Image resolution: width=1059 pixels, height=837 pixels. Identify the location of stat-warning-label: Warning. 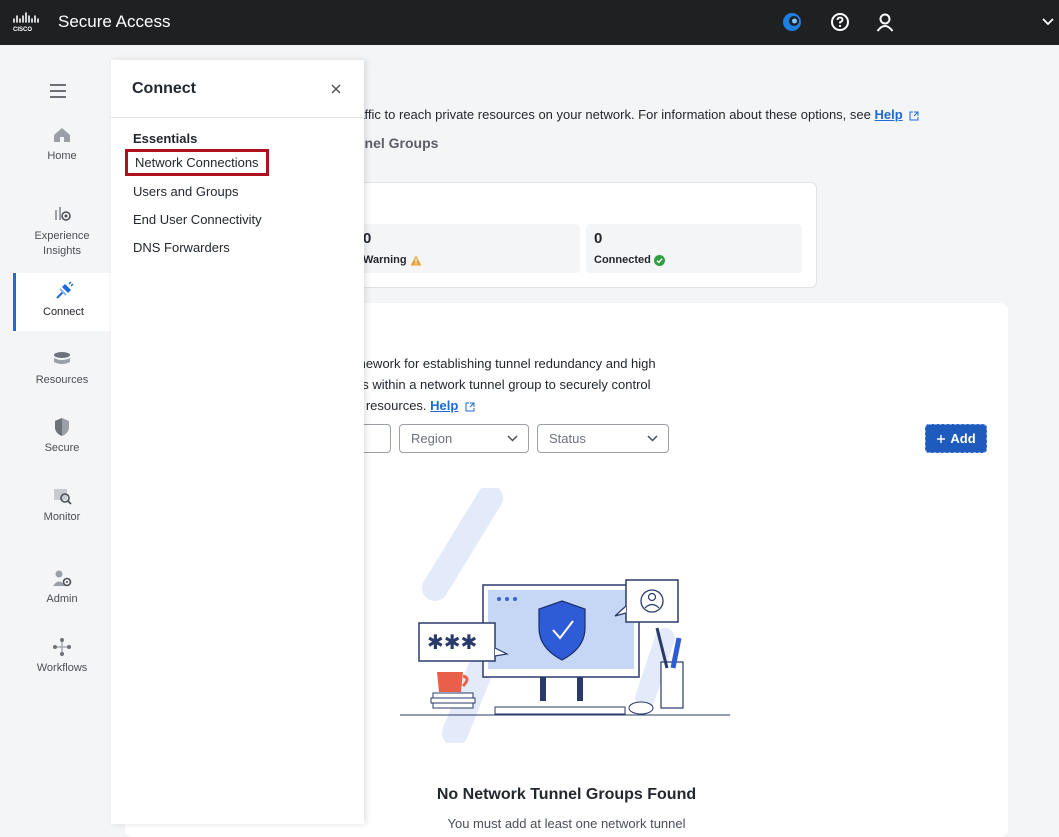
(385, 260).